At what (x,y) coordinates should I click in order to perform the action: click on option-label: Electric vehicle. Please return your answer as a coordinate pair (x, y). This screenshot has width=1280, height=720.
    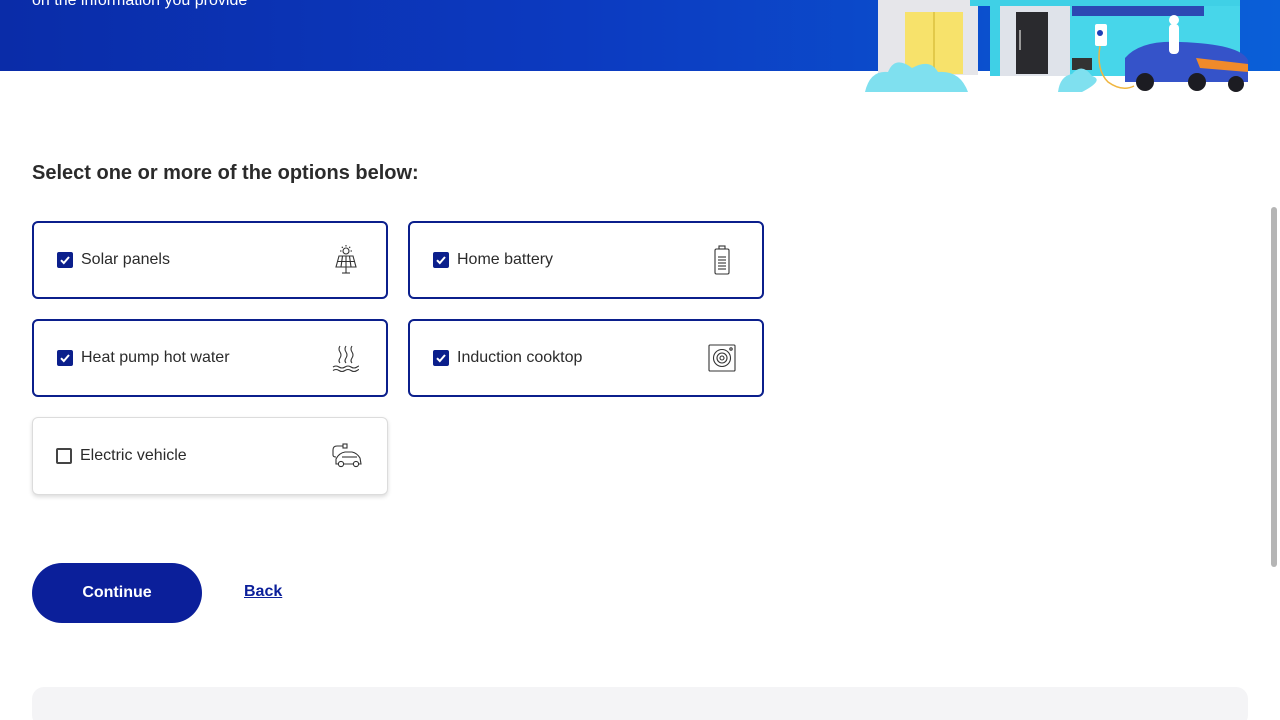
    Looking at the image, I should click on (133, 455).